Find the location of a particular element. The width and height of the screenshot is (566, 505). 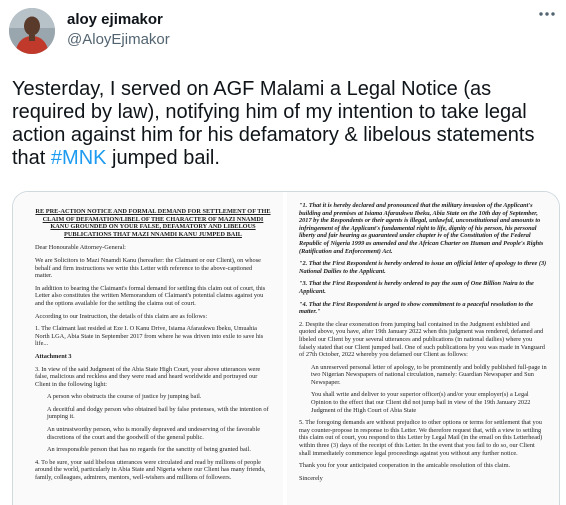

tweet-text-end: jumped bail. is located at coordinates (163, 158).